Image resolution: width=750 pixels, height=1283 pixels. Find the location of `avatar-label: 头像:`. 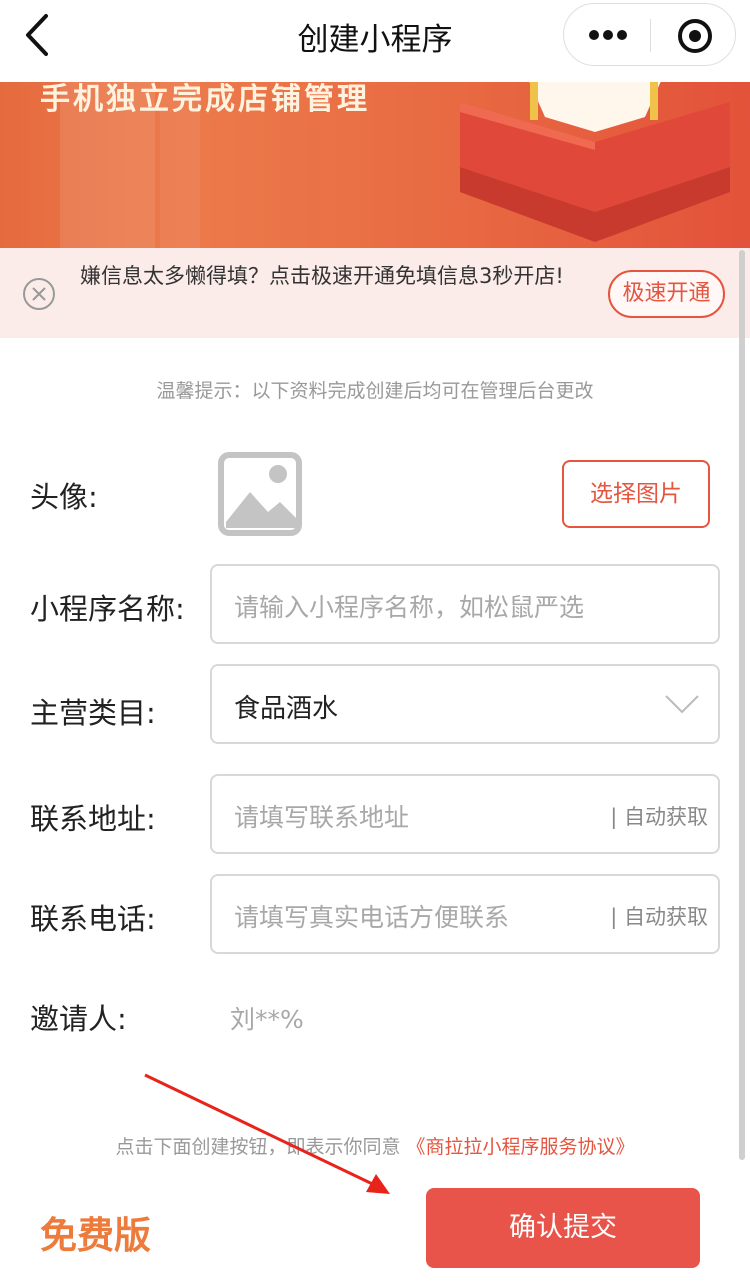

avatar-label: 头像: is located at coordinates (64, 497).